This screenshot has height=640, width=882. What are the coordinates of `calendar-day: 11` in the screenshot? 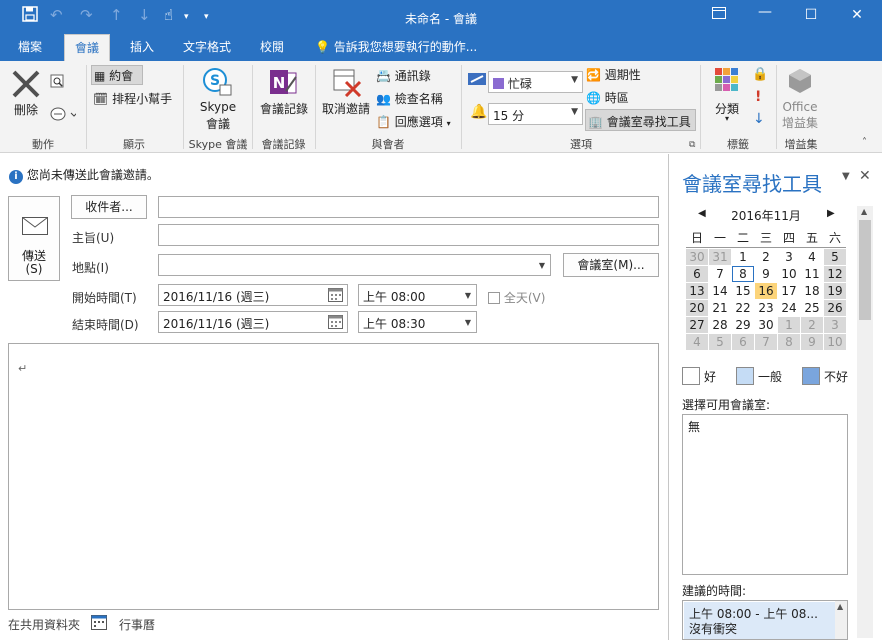 It's located at (812, 274).